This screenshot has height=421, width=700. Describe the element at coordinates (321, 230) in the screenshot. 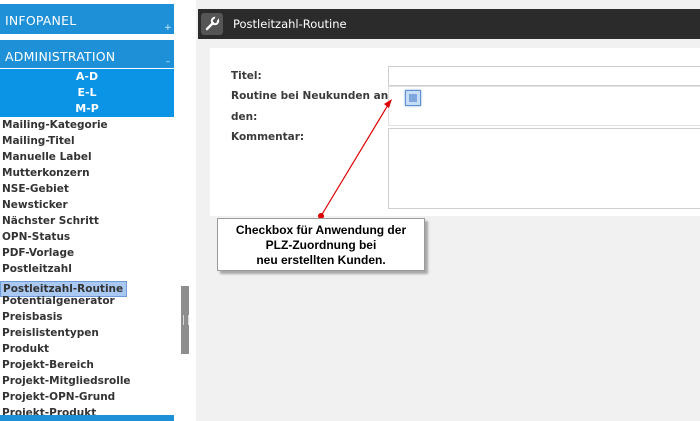

I see `callout-line-1: Checkbox für Anwendung der` at that location.